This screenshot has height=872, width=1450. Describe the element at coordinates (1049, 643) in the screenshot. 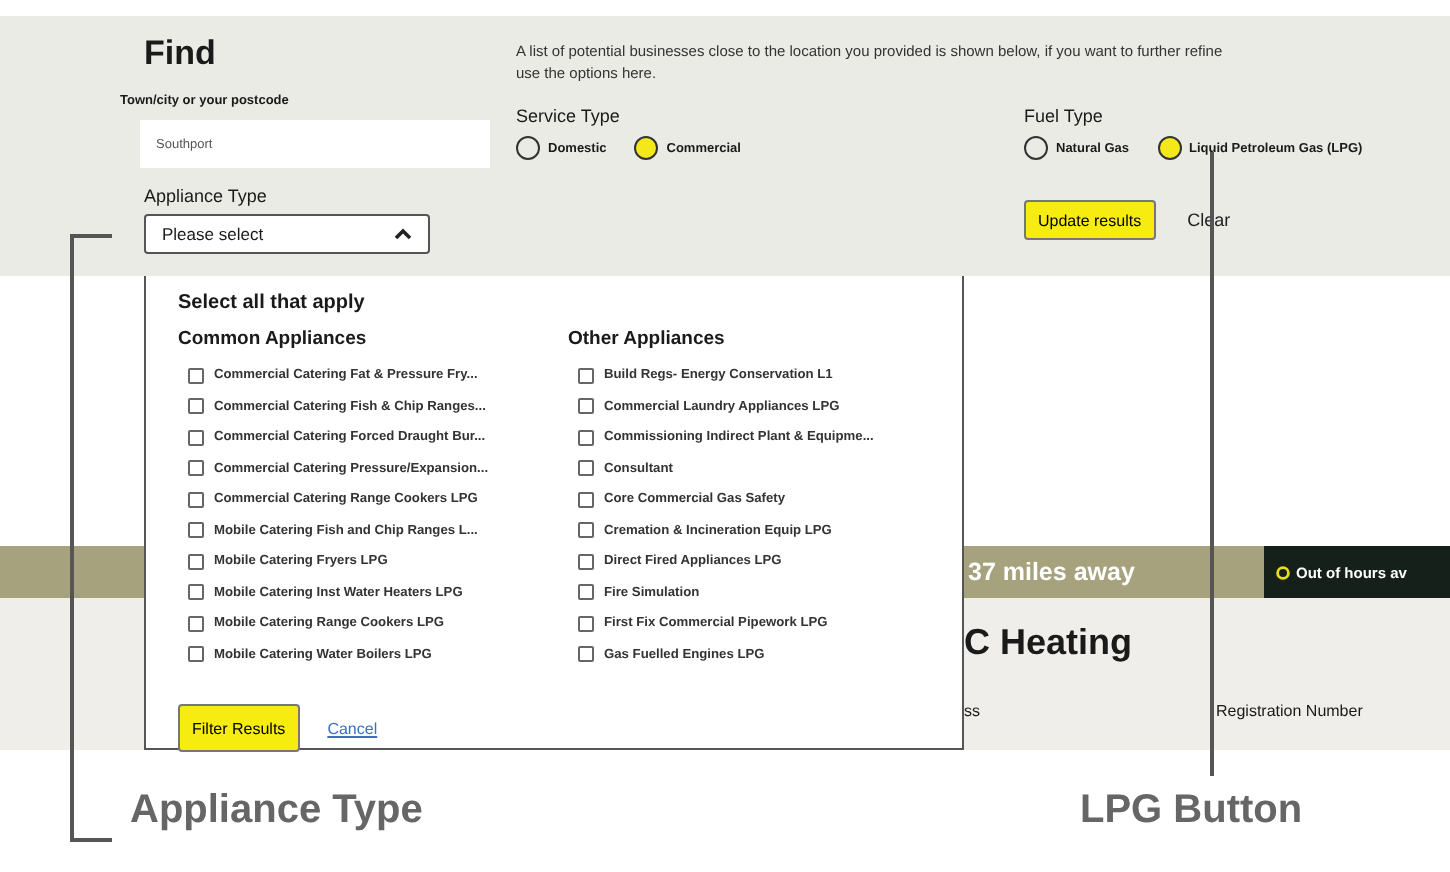

I see `business-name: C Heating` at that location.